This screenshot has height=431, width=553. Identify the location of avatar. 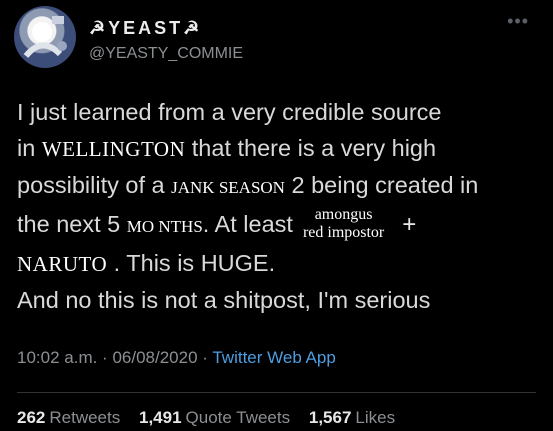
(45, 37).